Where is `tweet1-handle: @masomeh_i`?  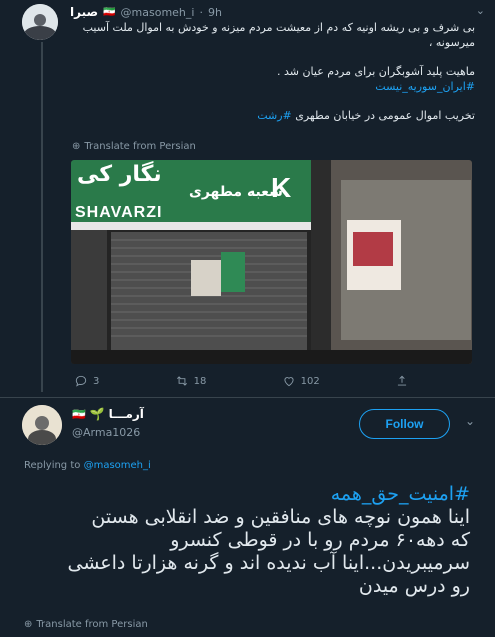 tweet1-handle: @masomeh_i is located at coordinates (158, 12).